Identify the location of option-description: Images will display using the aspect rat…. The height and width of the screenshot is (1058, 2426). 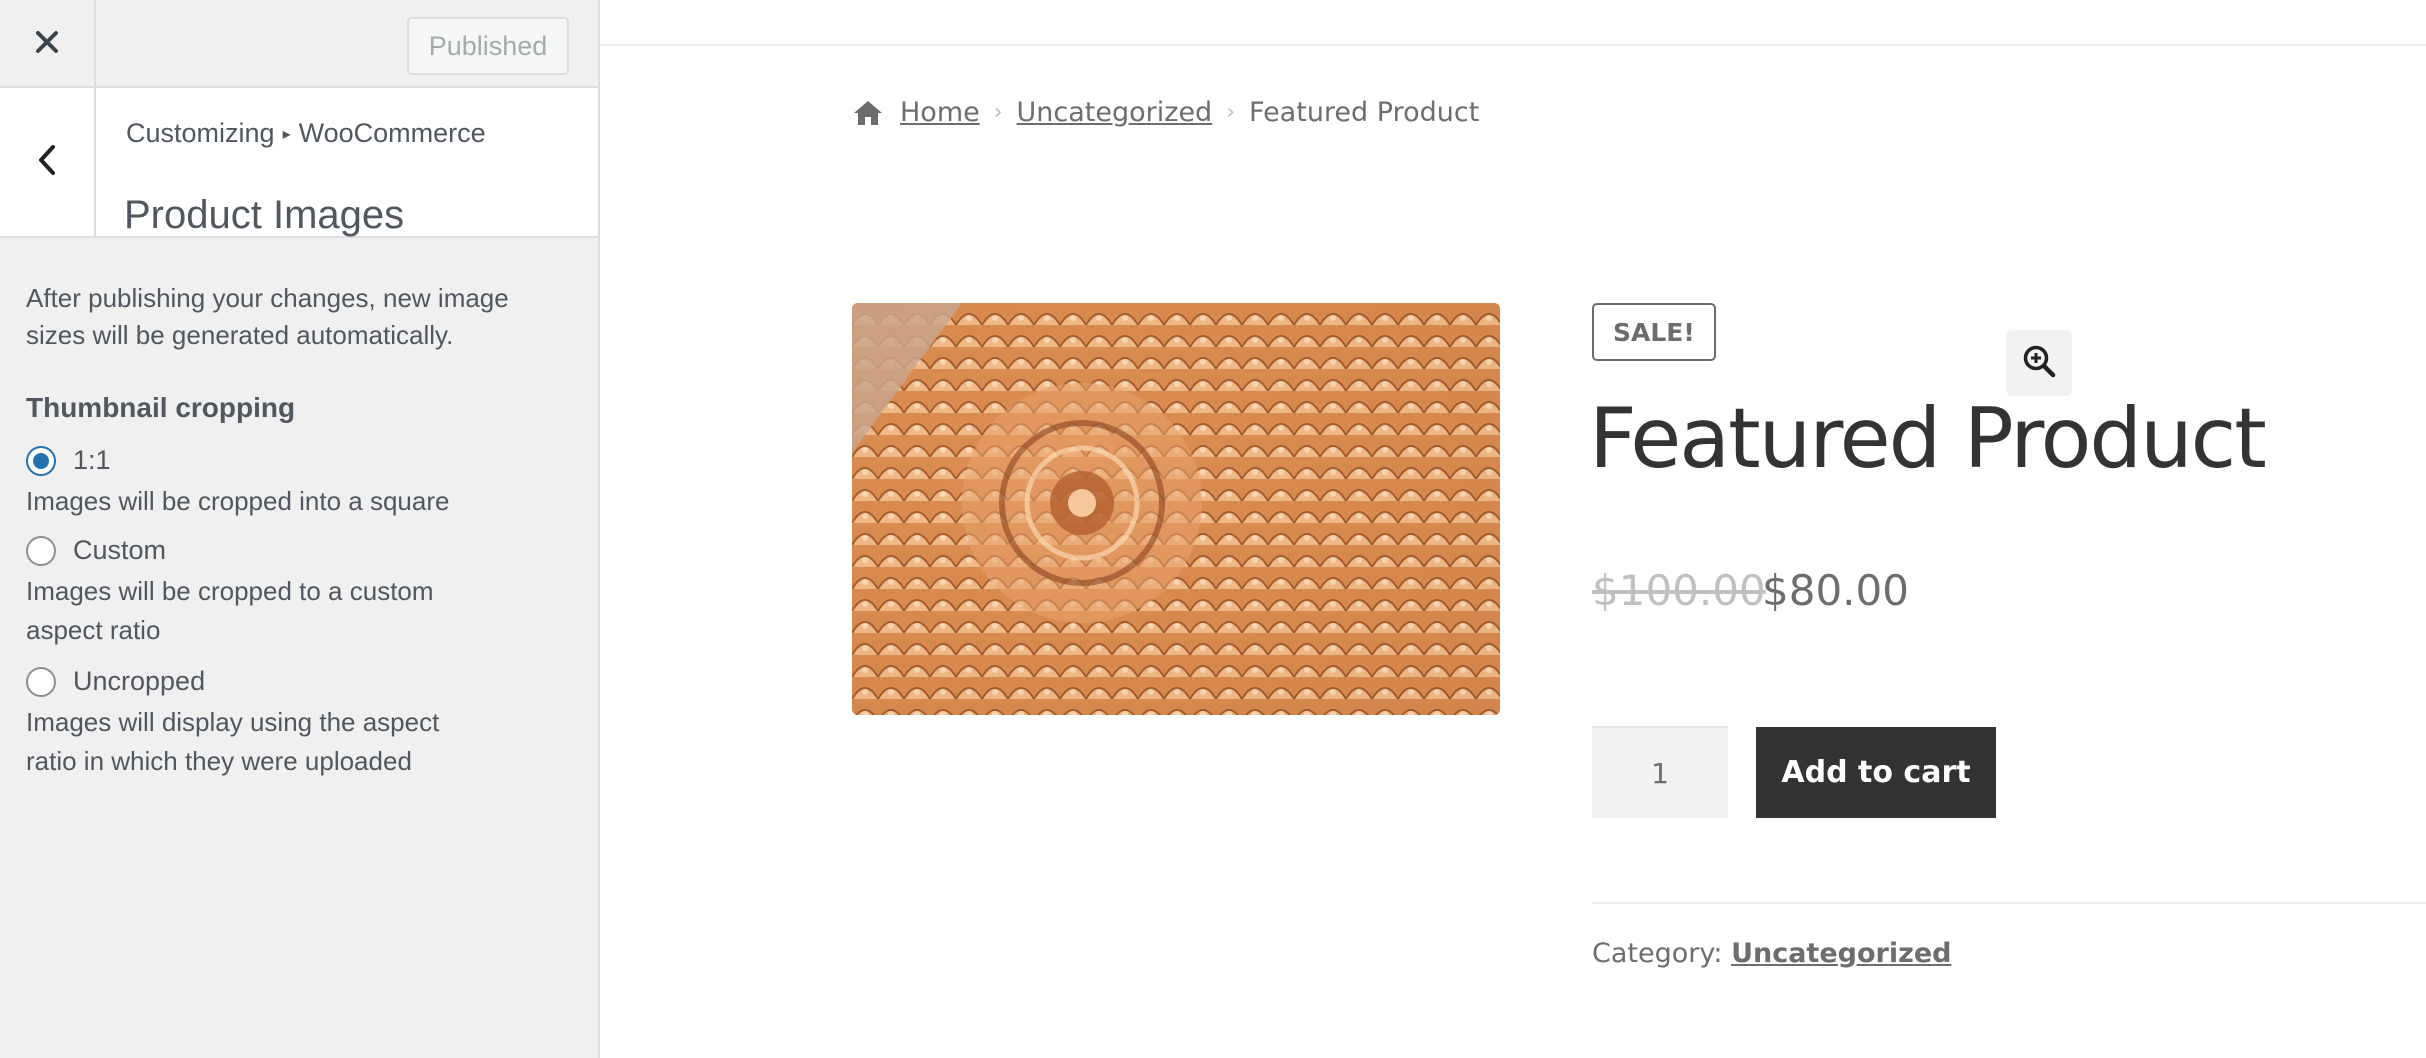
(233, 741).